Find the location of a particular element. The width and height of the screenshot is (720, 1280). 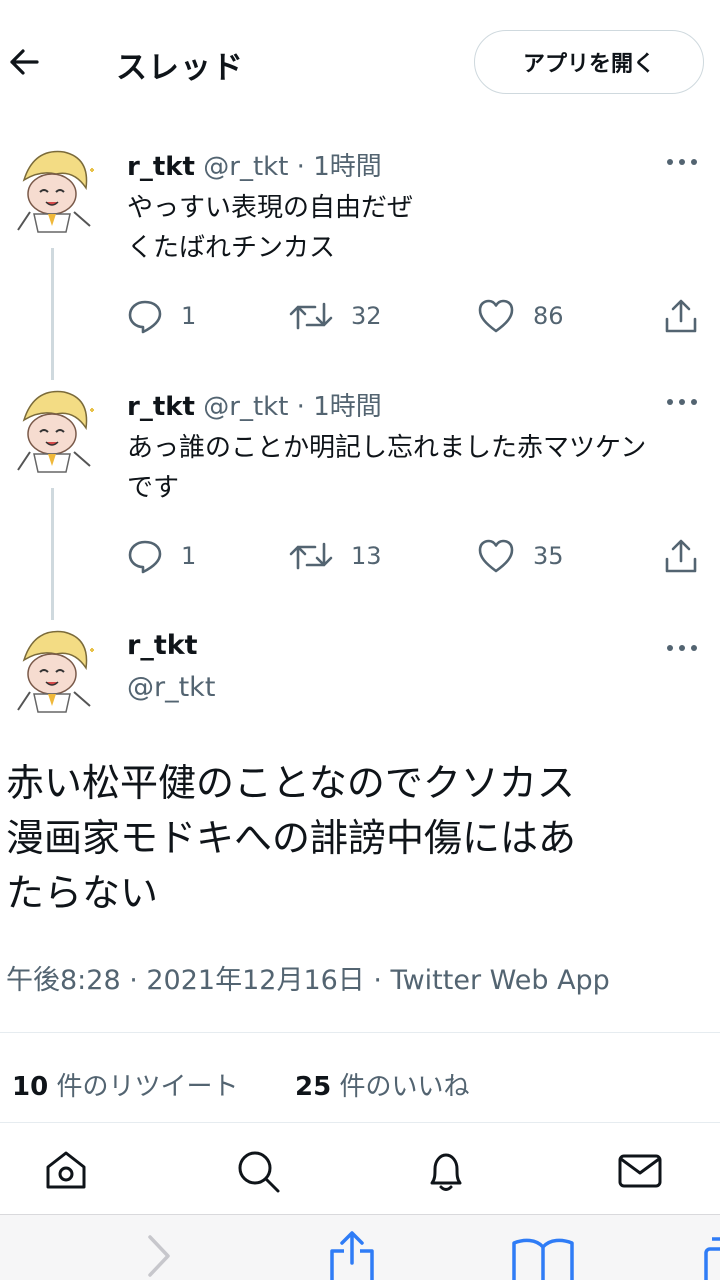

tweet-actions: 1 13 35 is located at coordinates (417, 556).